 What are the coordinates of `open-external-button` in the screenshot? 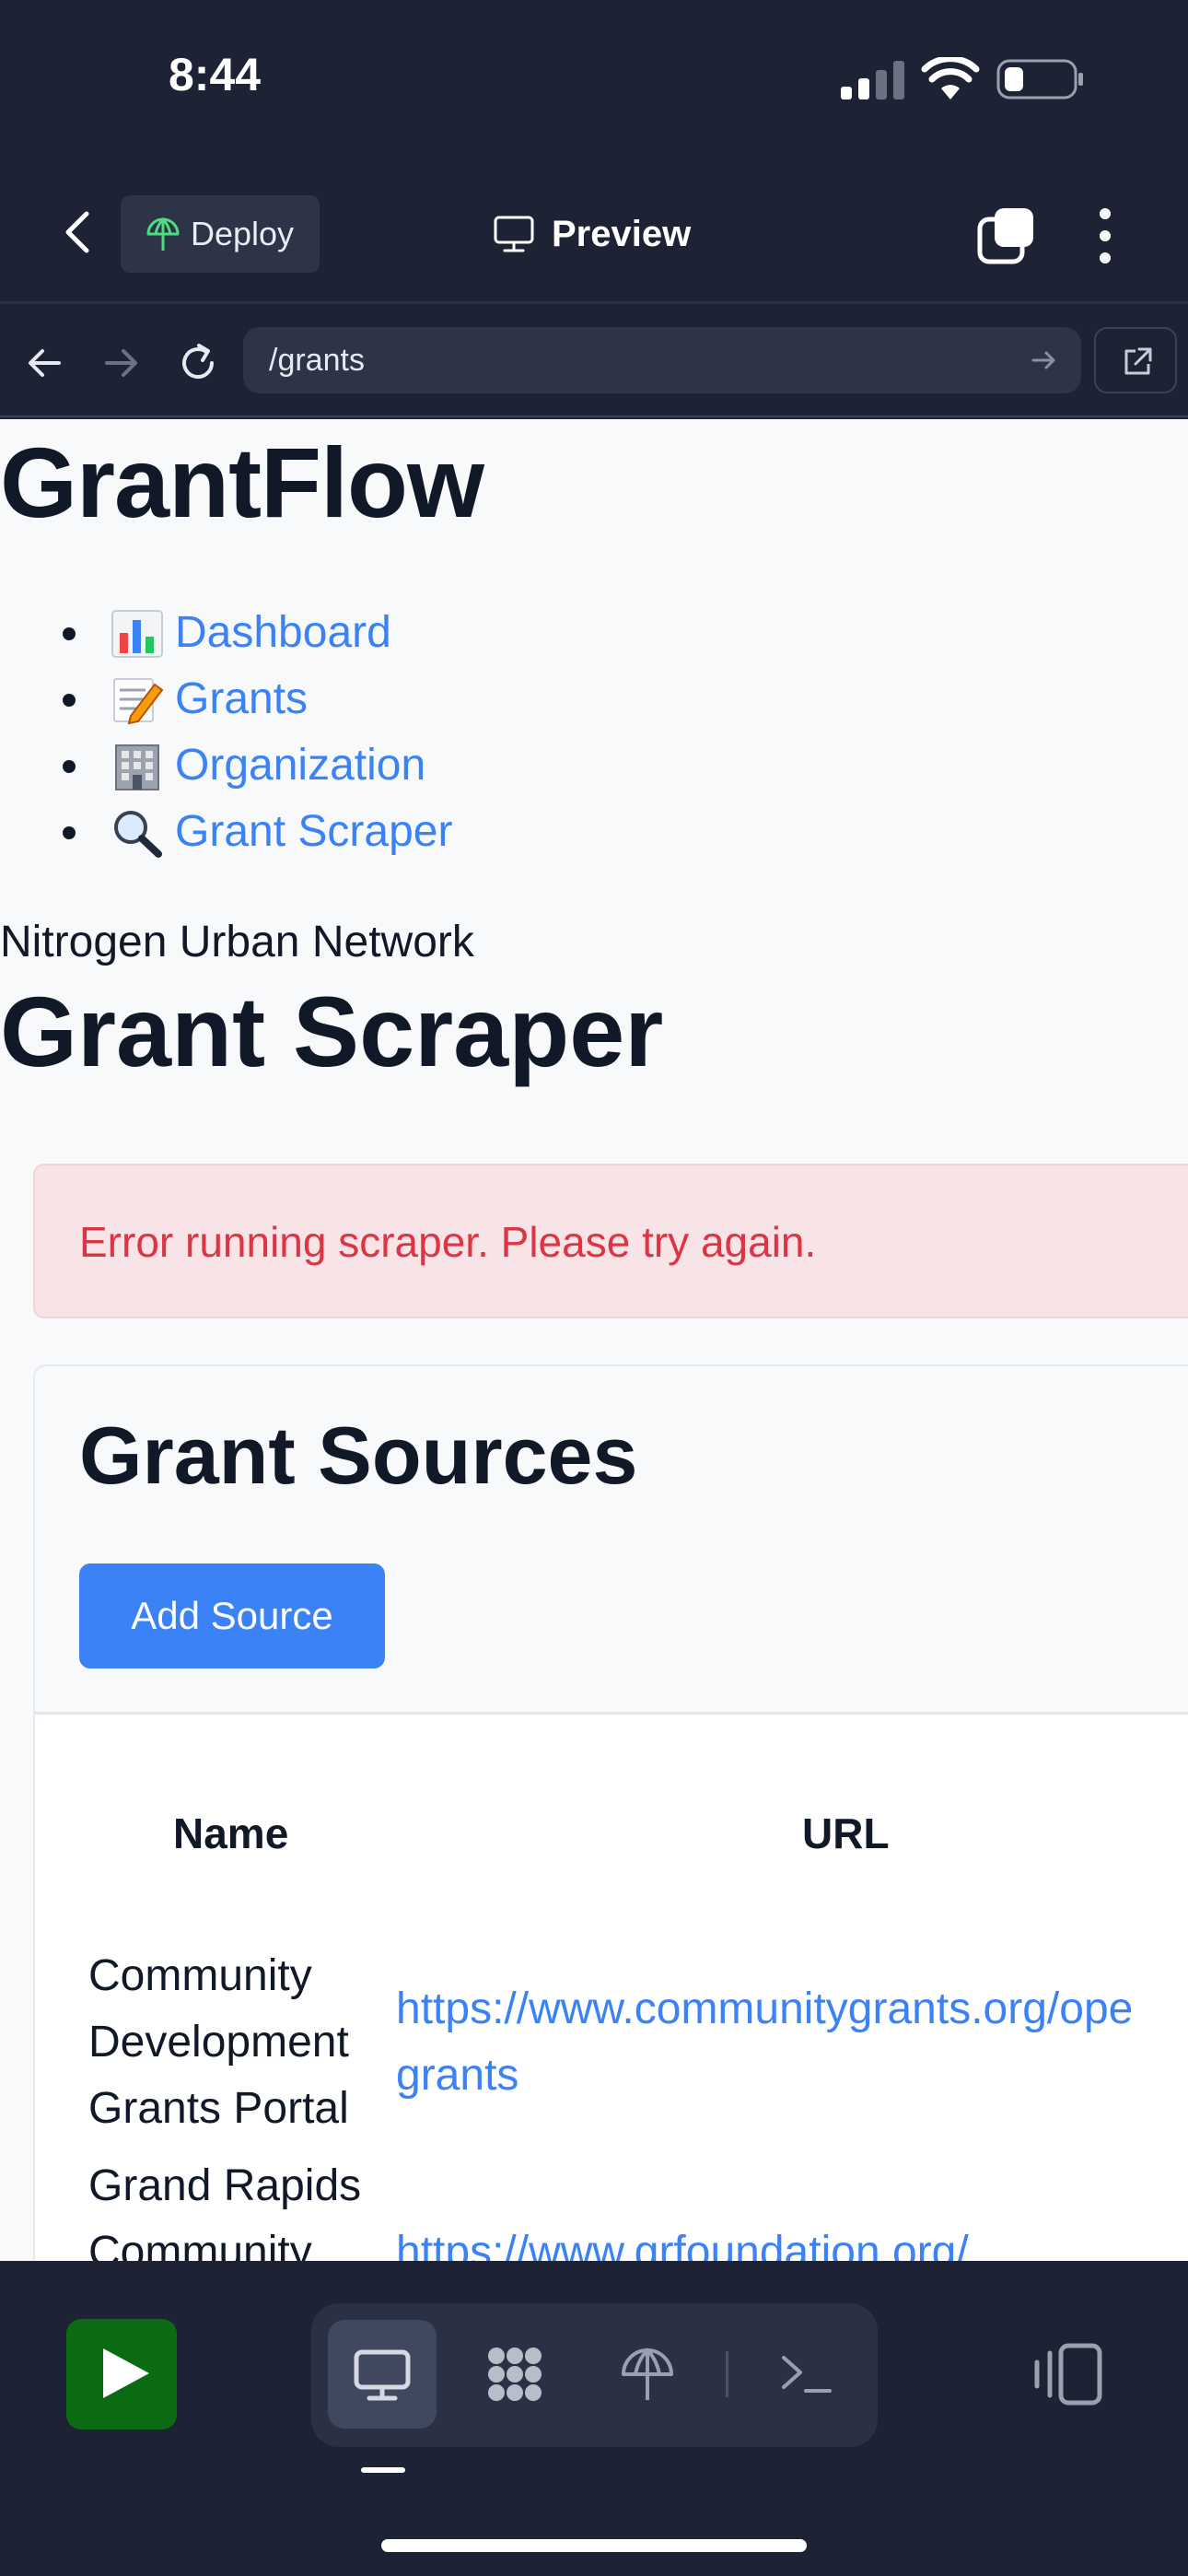 It's located at (1135, 360).